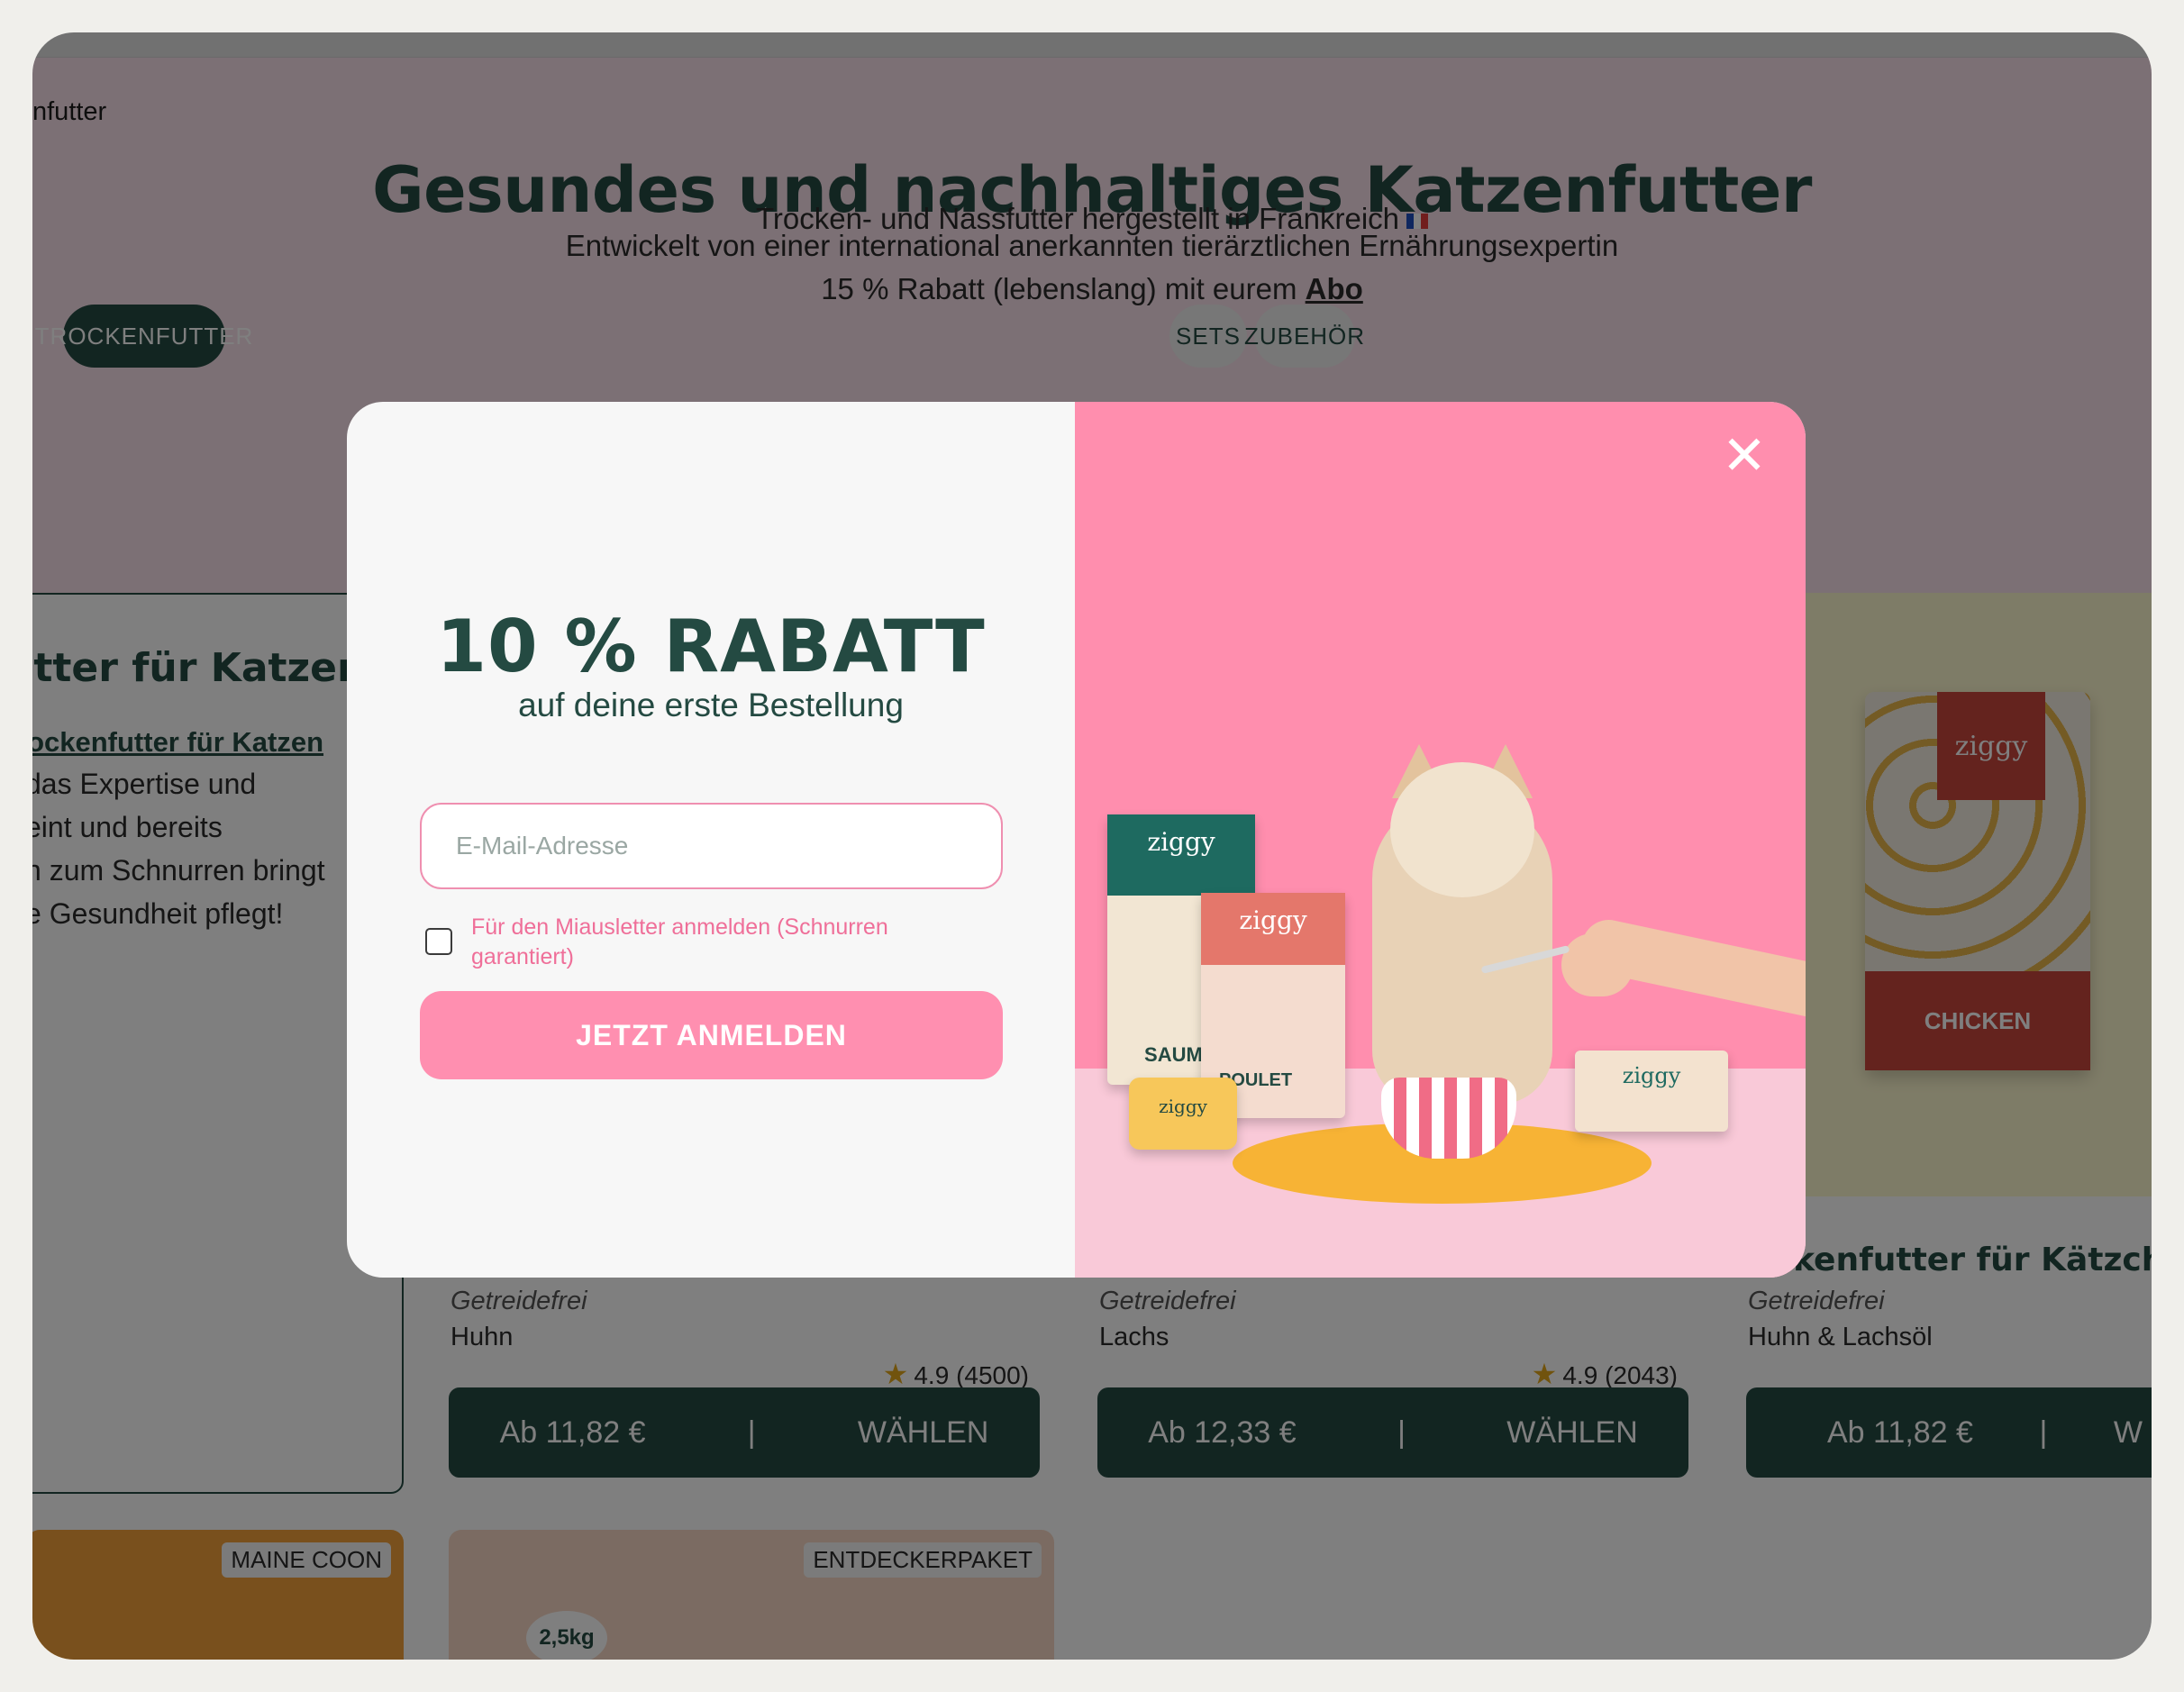 Image resolution: width=2184 pixels, height=1692 pixels. Describe the element at coordinates (1449, 1118) in the screenshot. I see `bowl-image` at that location.